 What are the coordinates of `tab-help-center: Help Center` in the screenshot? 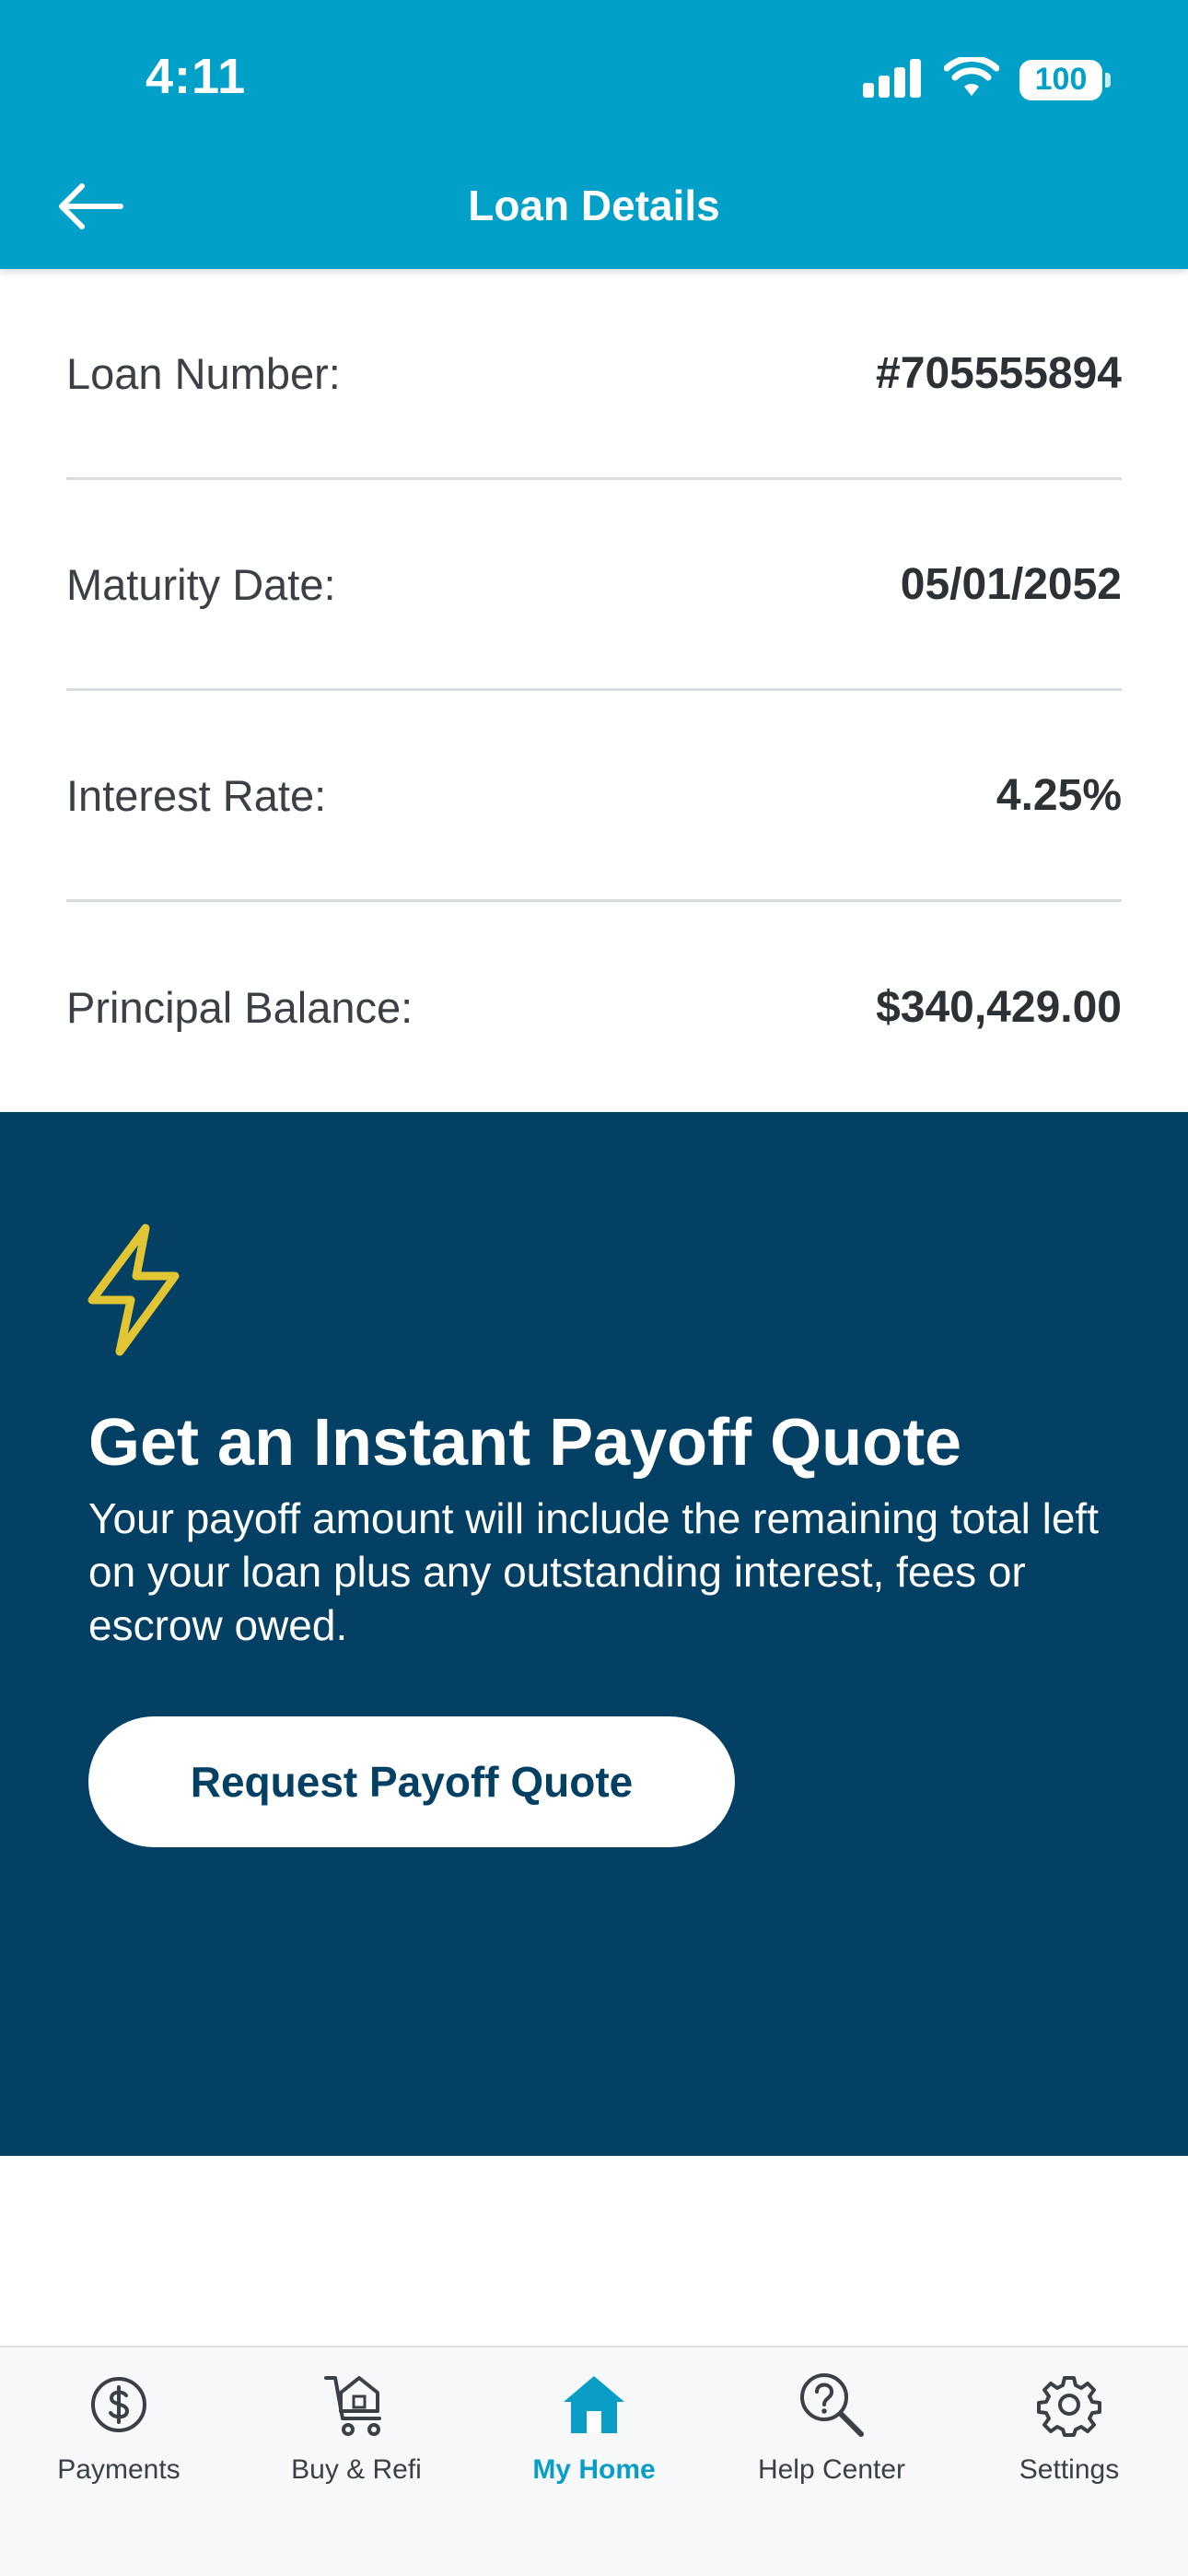 It's located at (831, 2462).